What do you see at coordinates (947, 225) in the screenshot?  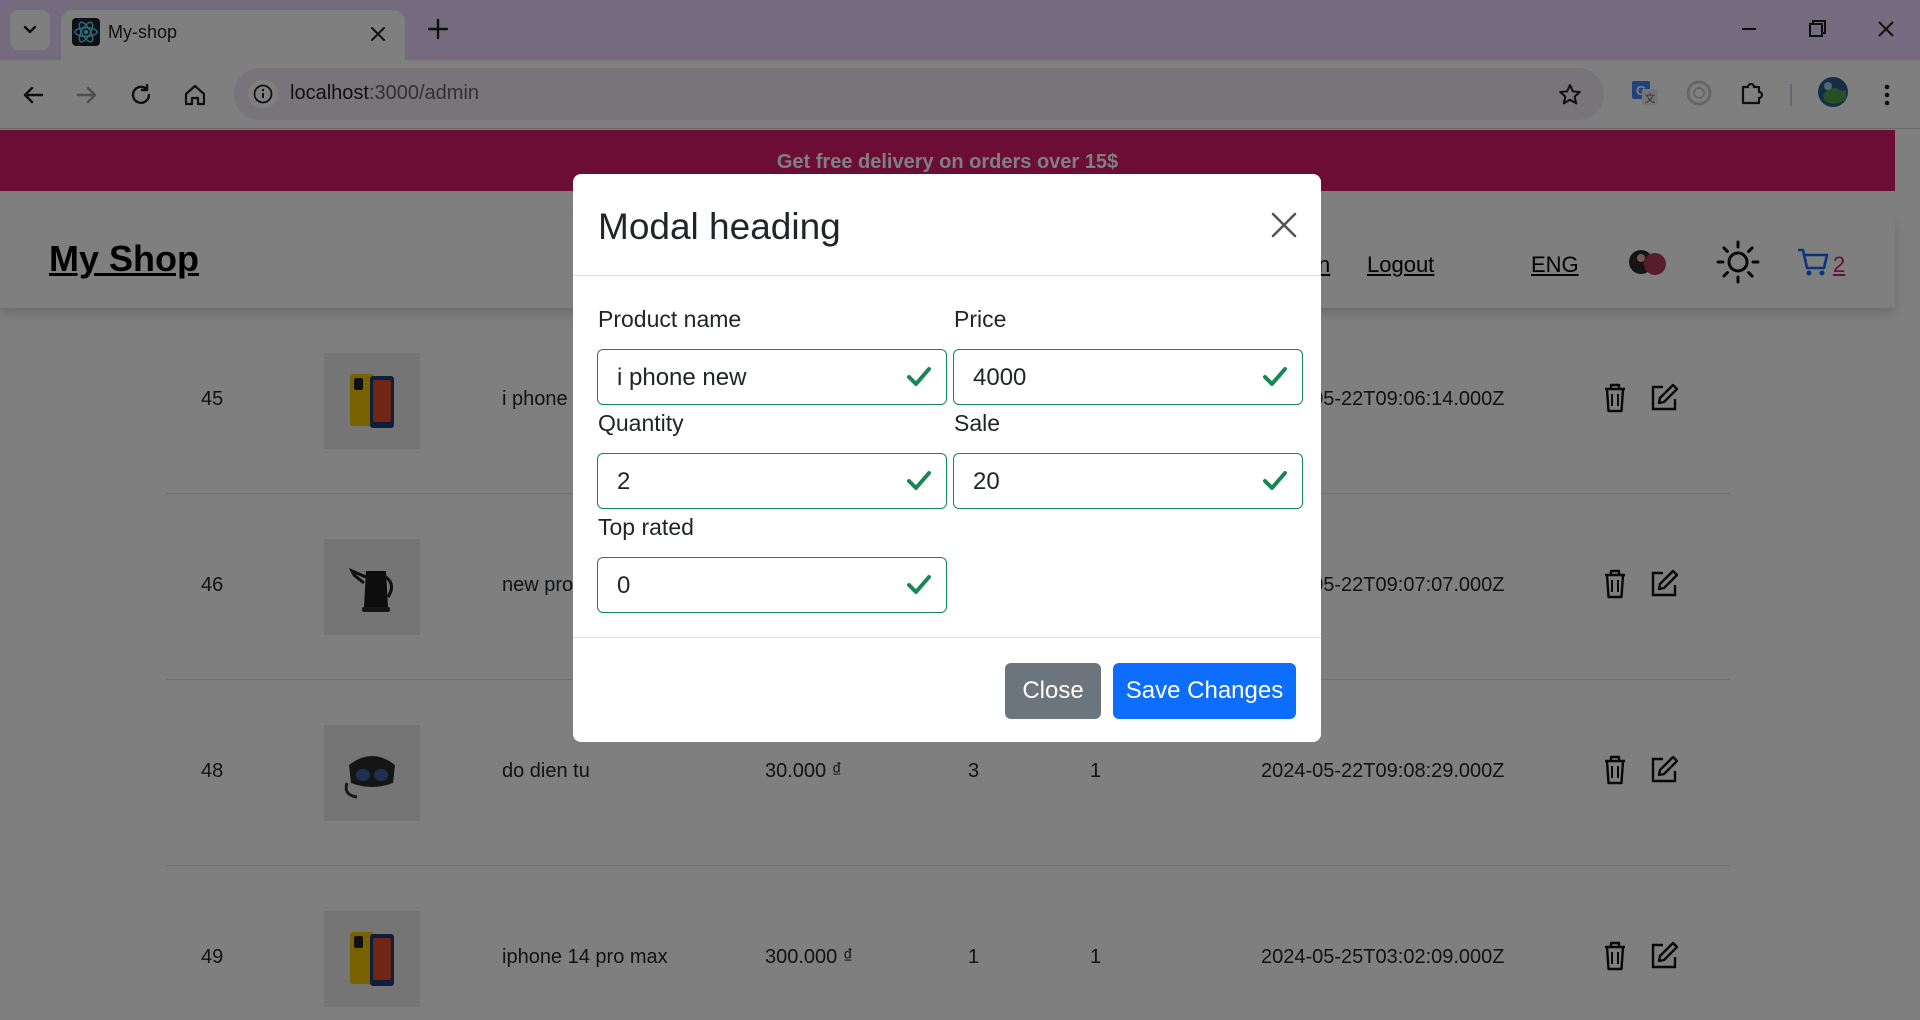 I see `modal-header: Modal heading` at bounding box center [947, 225].